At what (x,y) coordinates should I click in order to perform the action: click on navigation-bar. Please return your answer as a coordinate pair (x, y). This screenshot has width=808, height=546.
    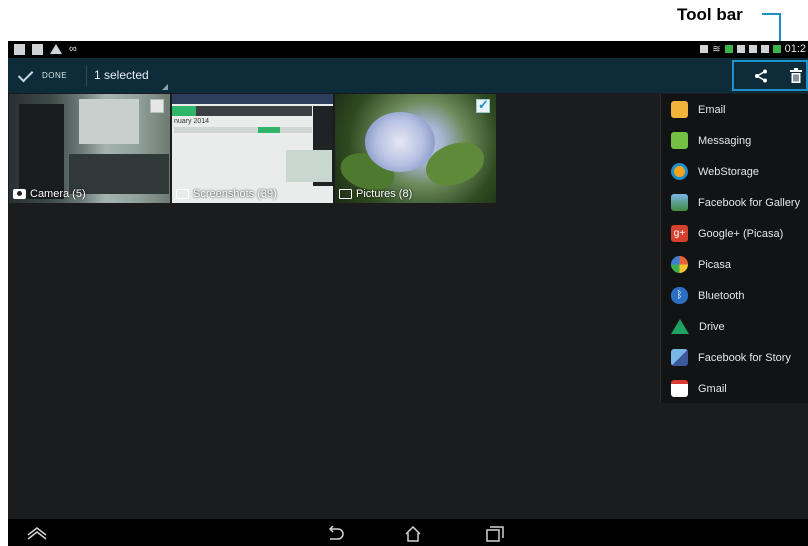
    Looking at the image, I should click on (408, 532).